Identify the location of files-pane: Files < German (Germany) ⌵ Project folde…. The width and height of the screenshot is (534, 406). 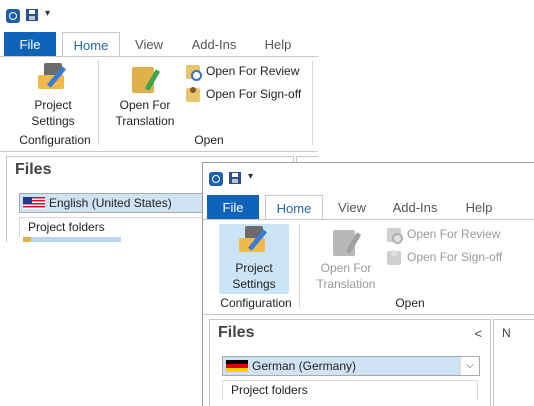
(350, 362).